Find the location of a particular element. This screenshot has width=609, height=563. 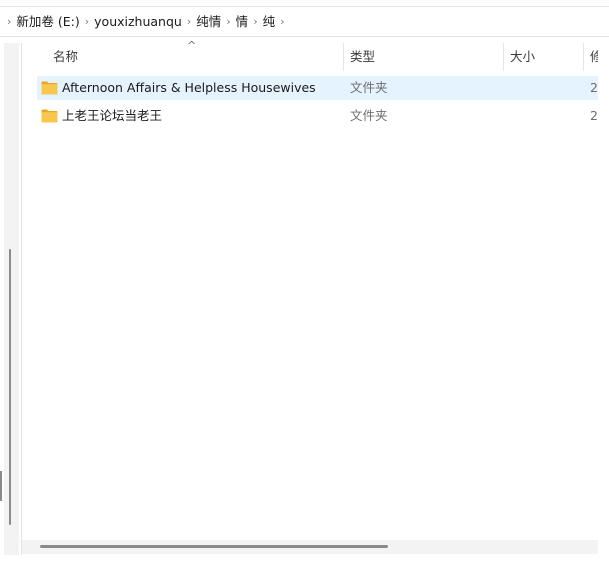

column-header-type-label: 类型 is located at coordinates (363, 56).